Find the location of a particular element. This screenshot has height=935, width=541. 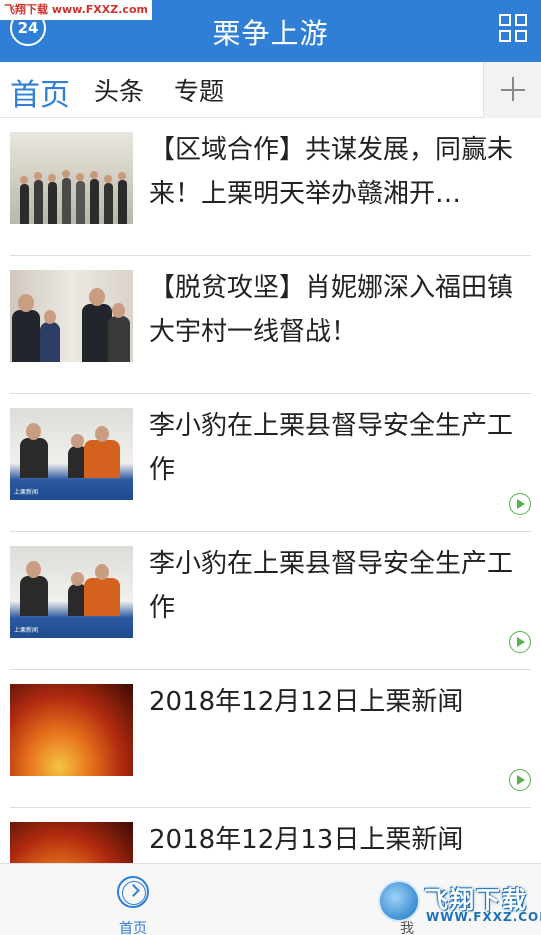

news-title: 2018年12月12日上栗新闻 is located at coordinates (306, 702).